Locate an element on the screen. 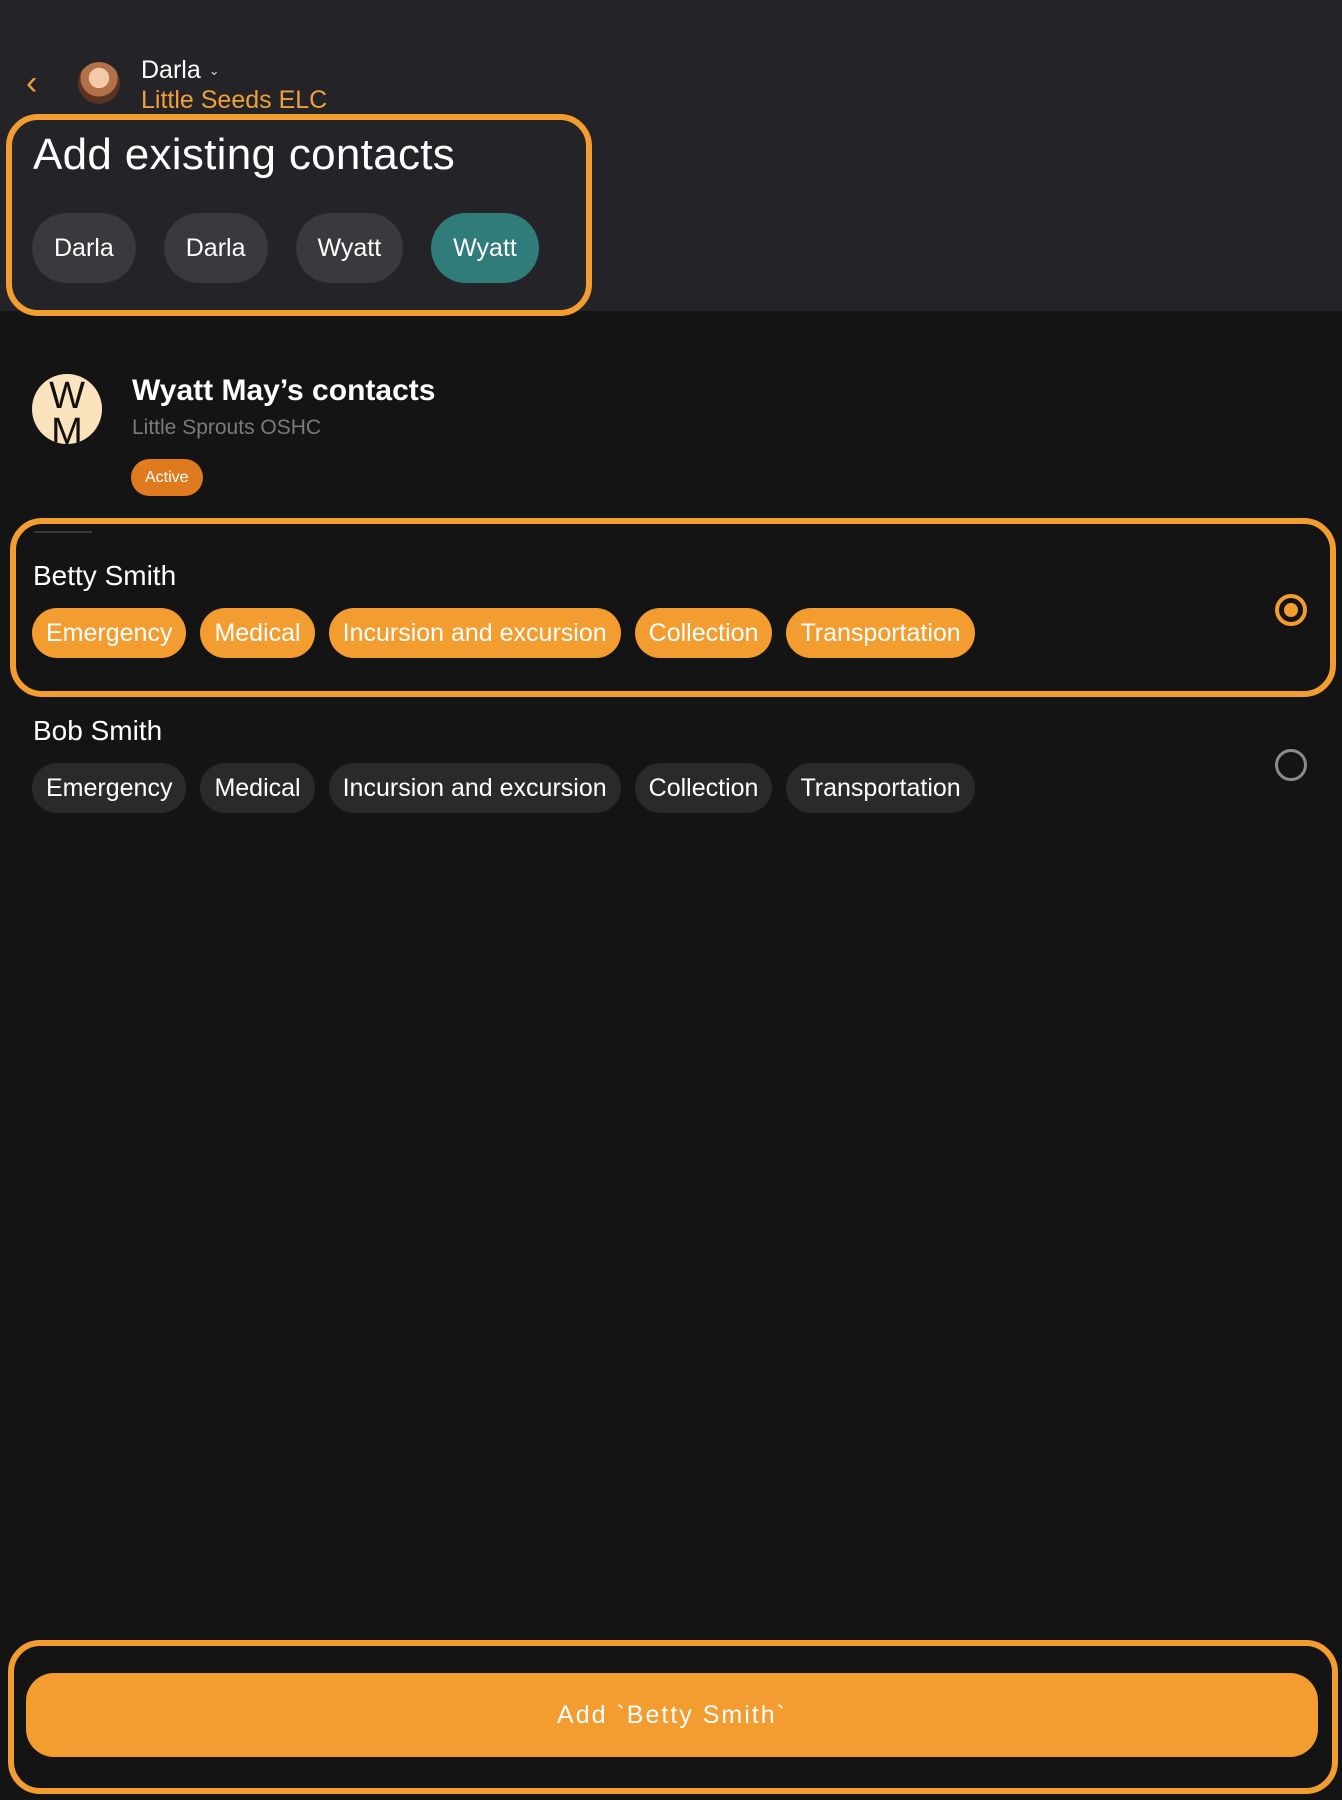 This screenshot has height=1800, width=1342. contact-tag: Emergency is located at coordinates (109, 788).